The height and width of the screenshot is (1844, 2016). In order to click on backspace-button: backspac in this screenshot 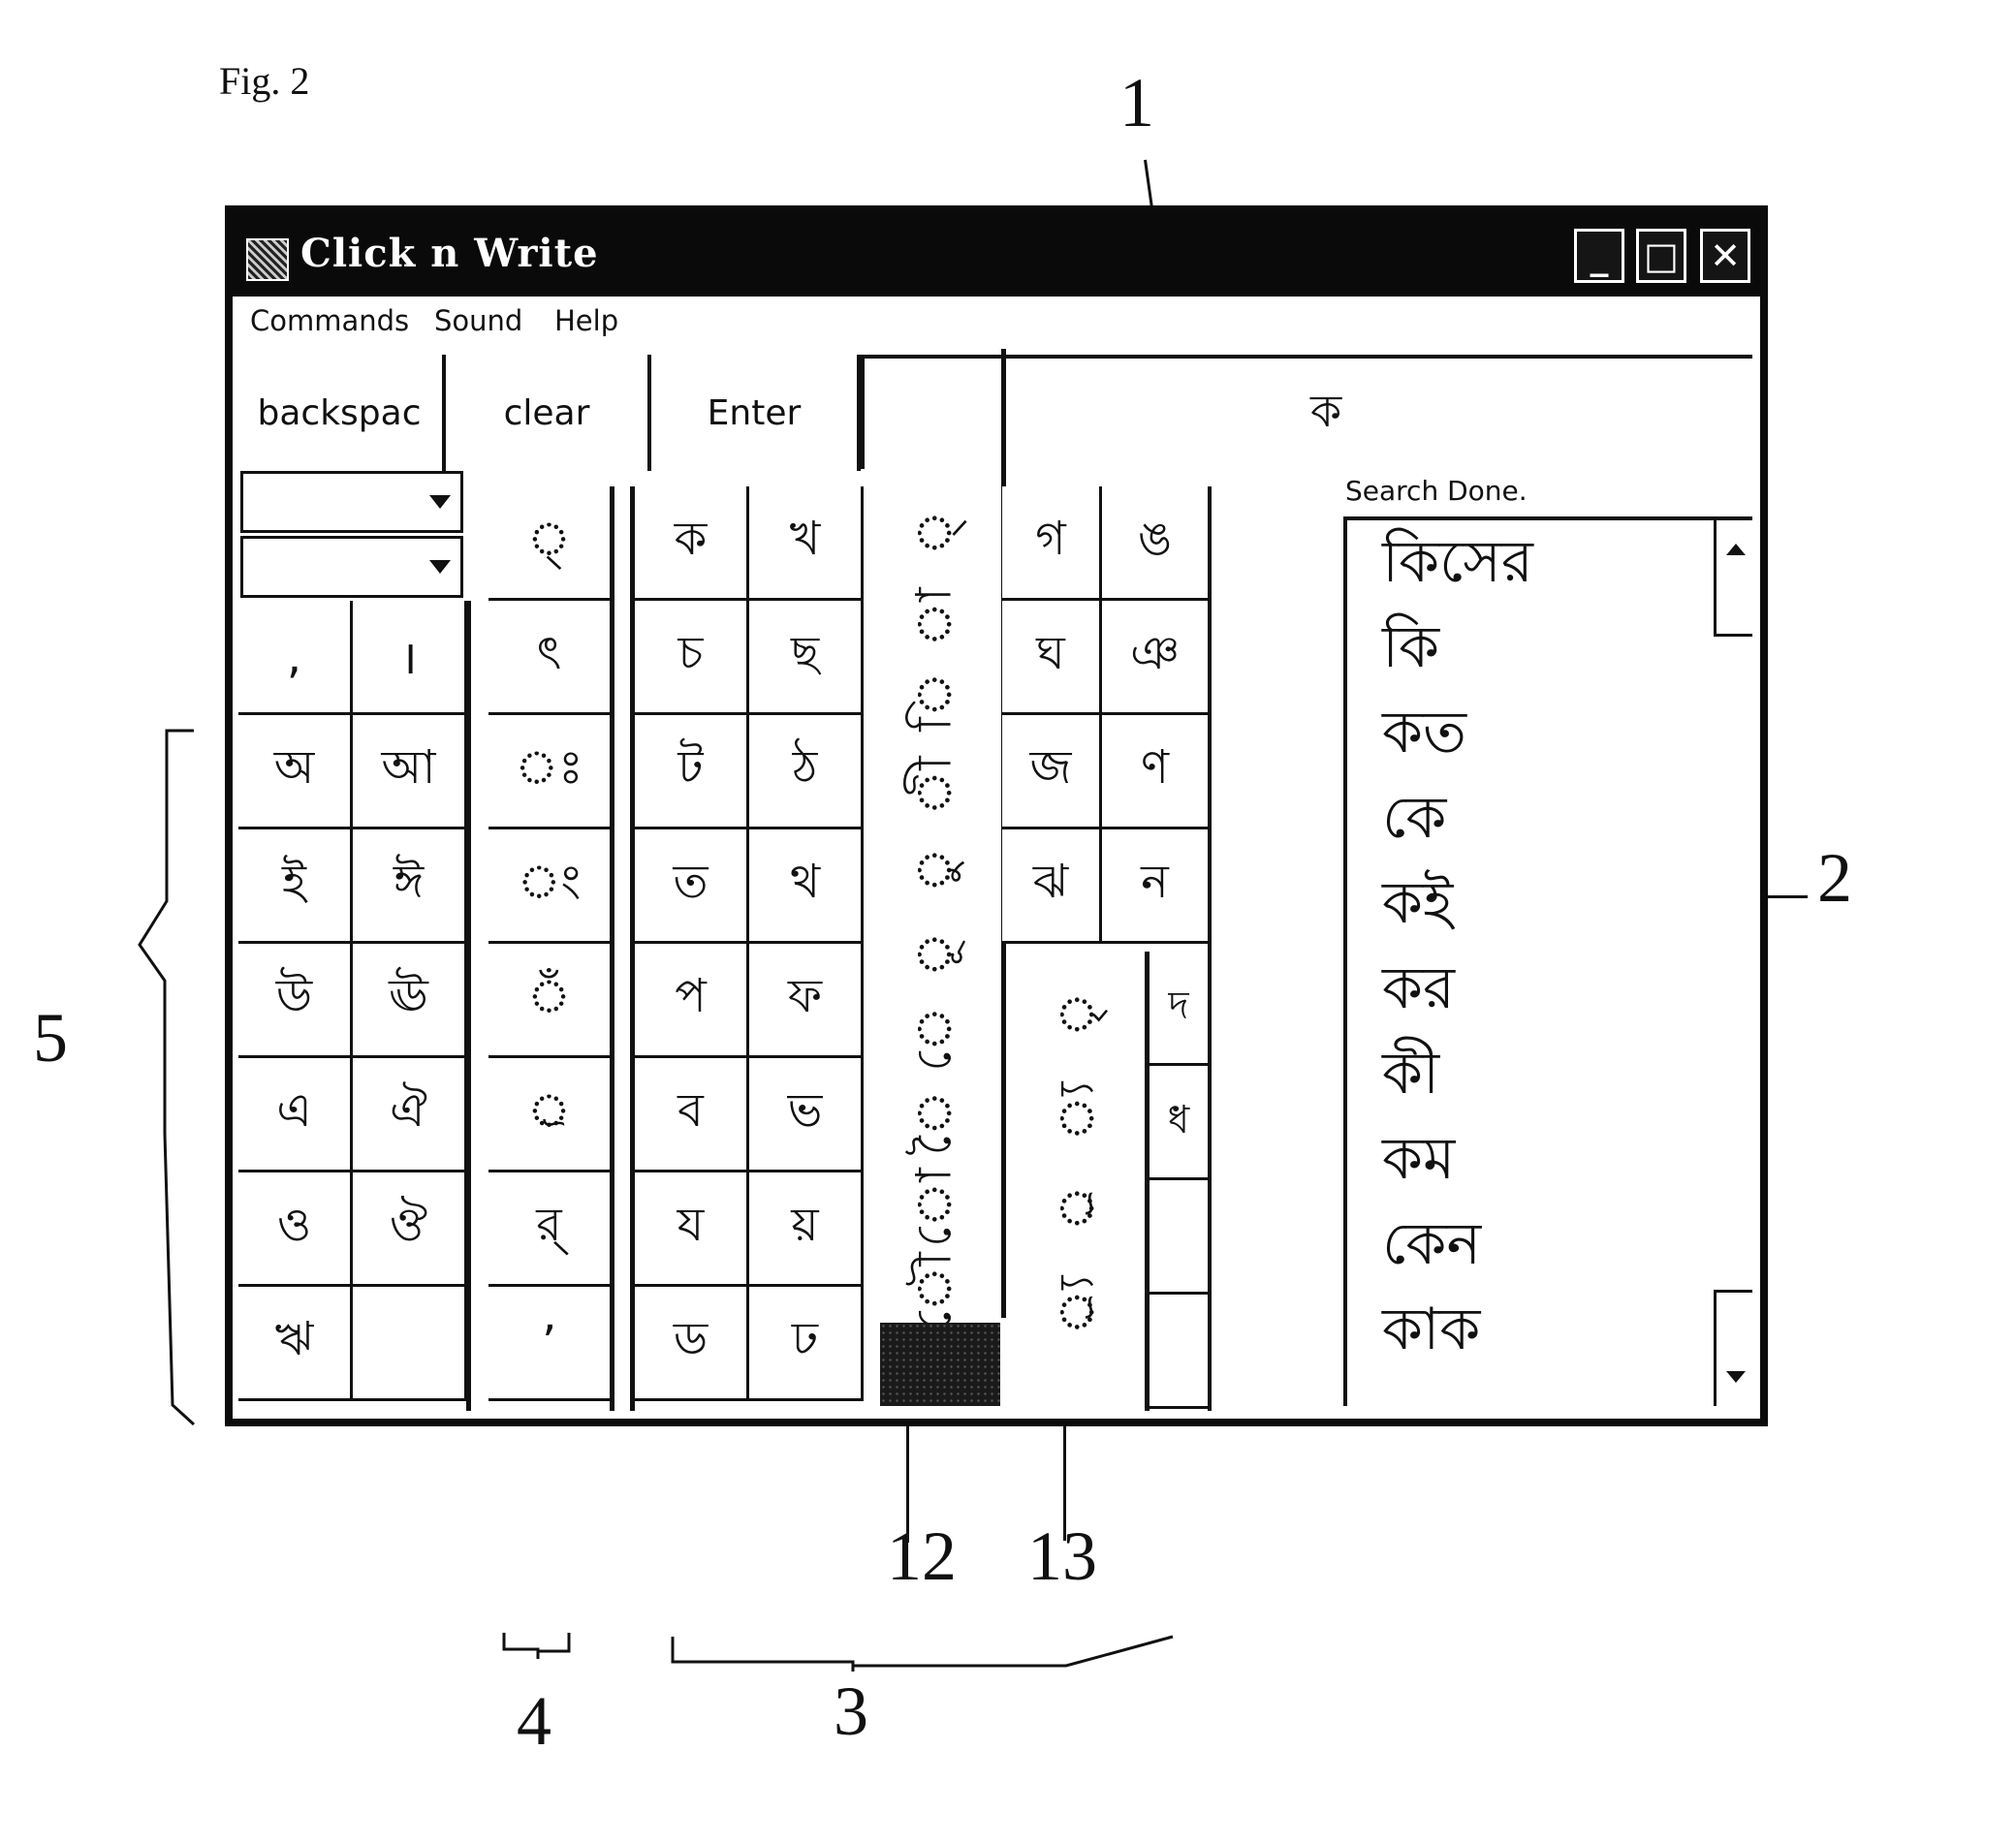, I will do `click(341, 413)`.